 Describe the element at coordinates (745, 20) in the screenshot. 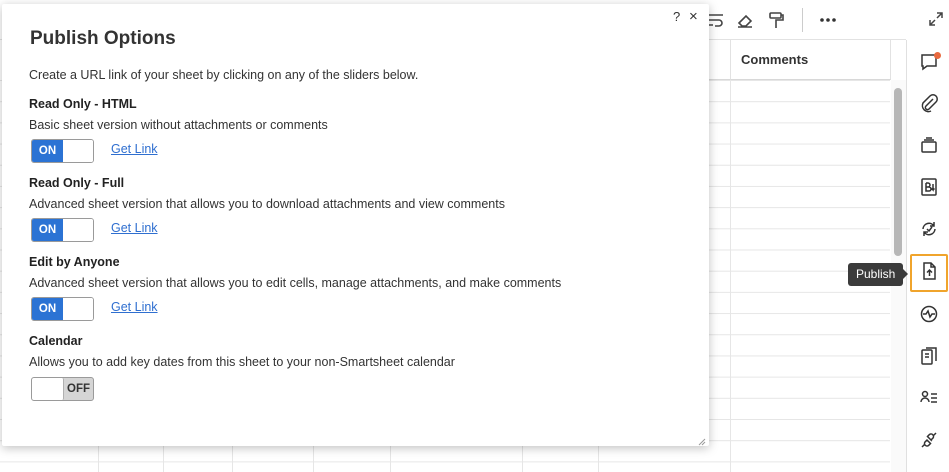

I see `eraser-icon` at that location.